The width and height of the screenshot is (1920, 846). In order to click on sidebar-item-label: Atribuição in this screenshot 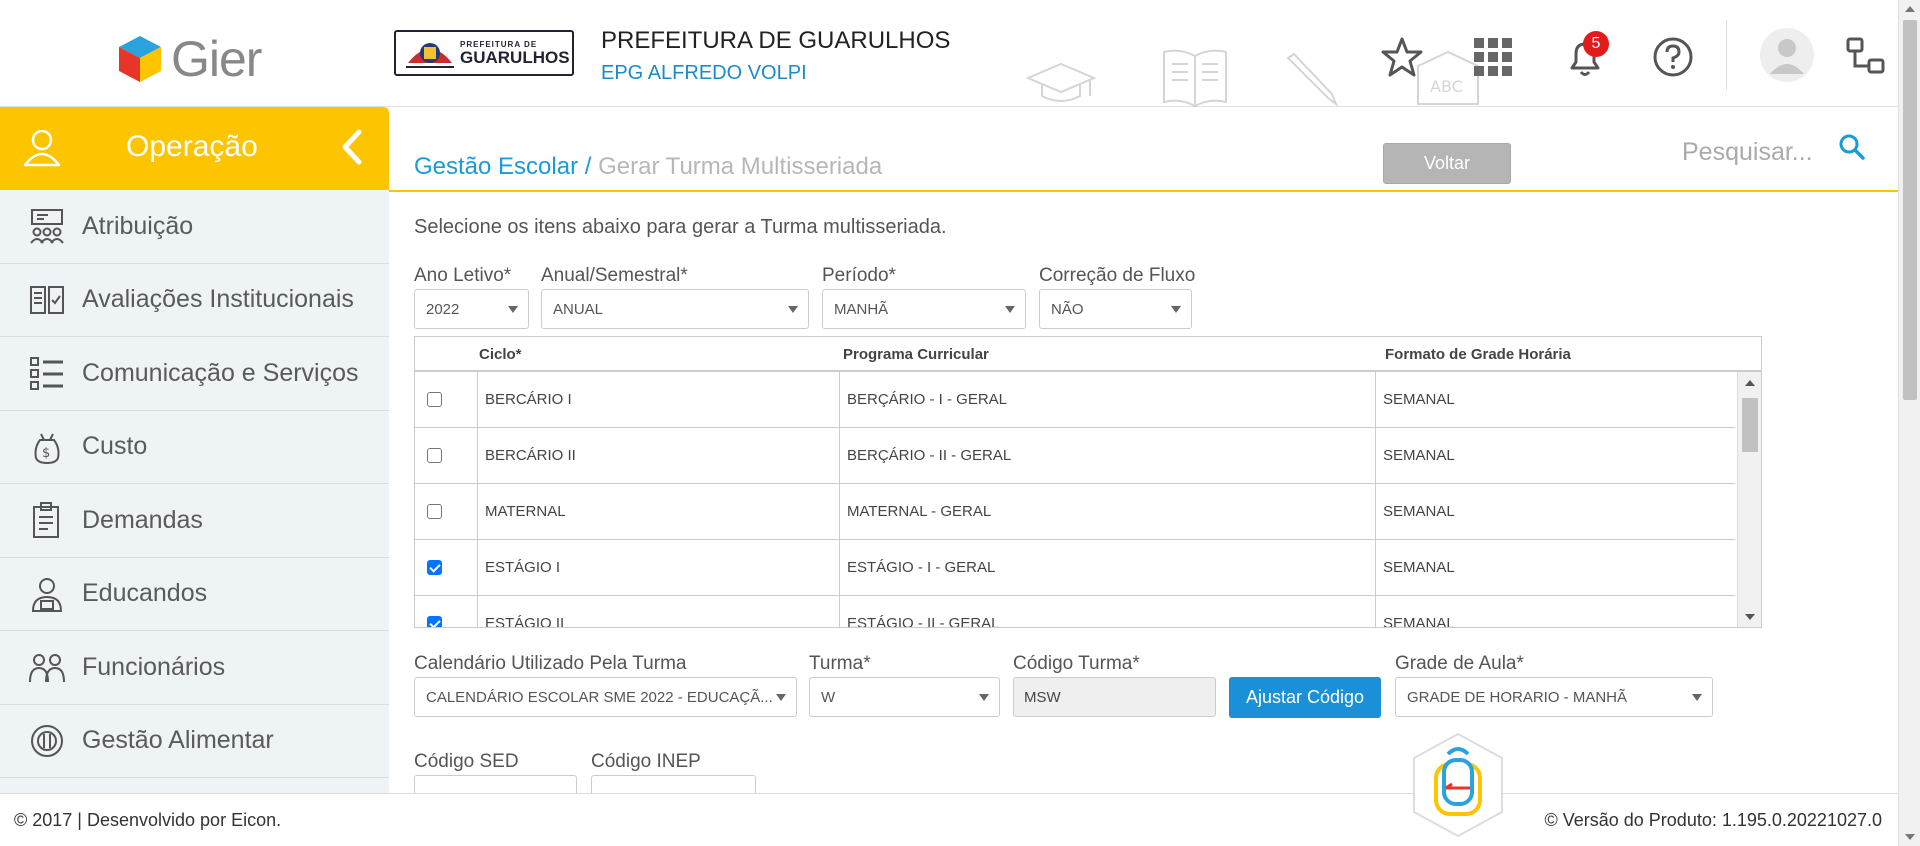, I will do `click(138, 225)`.